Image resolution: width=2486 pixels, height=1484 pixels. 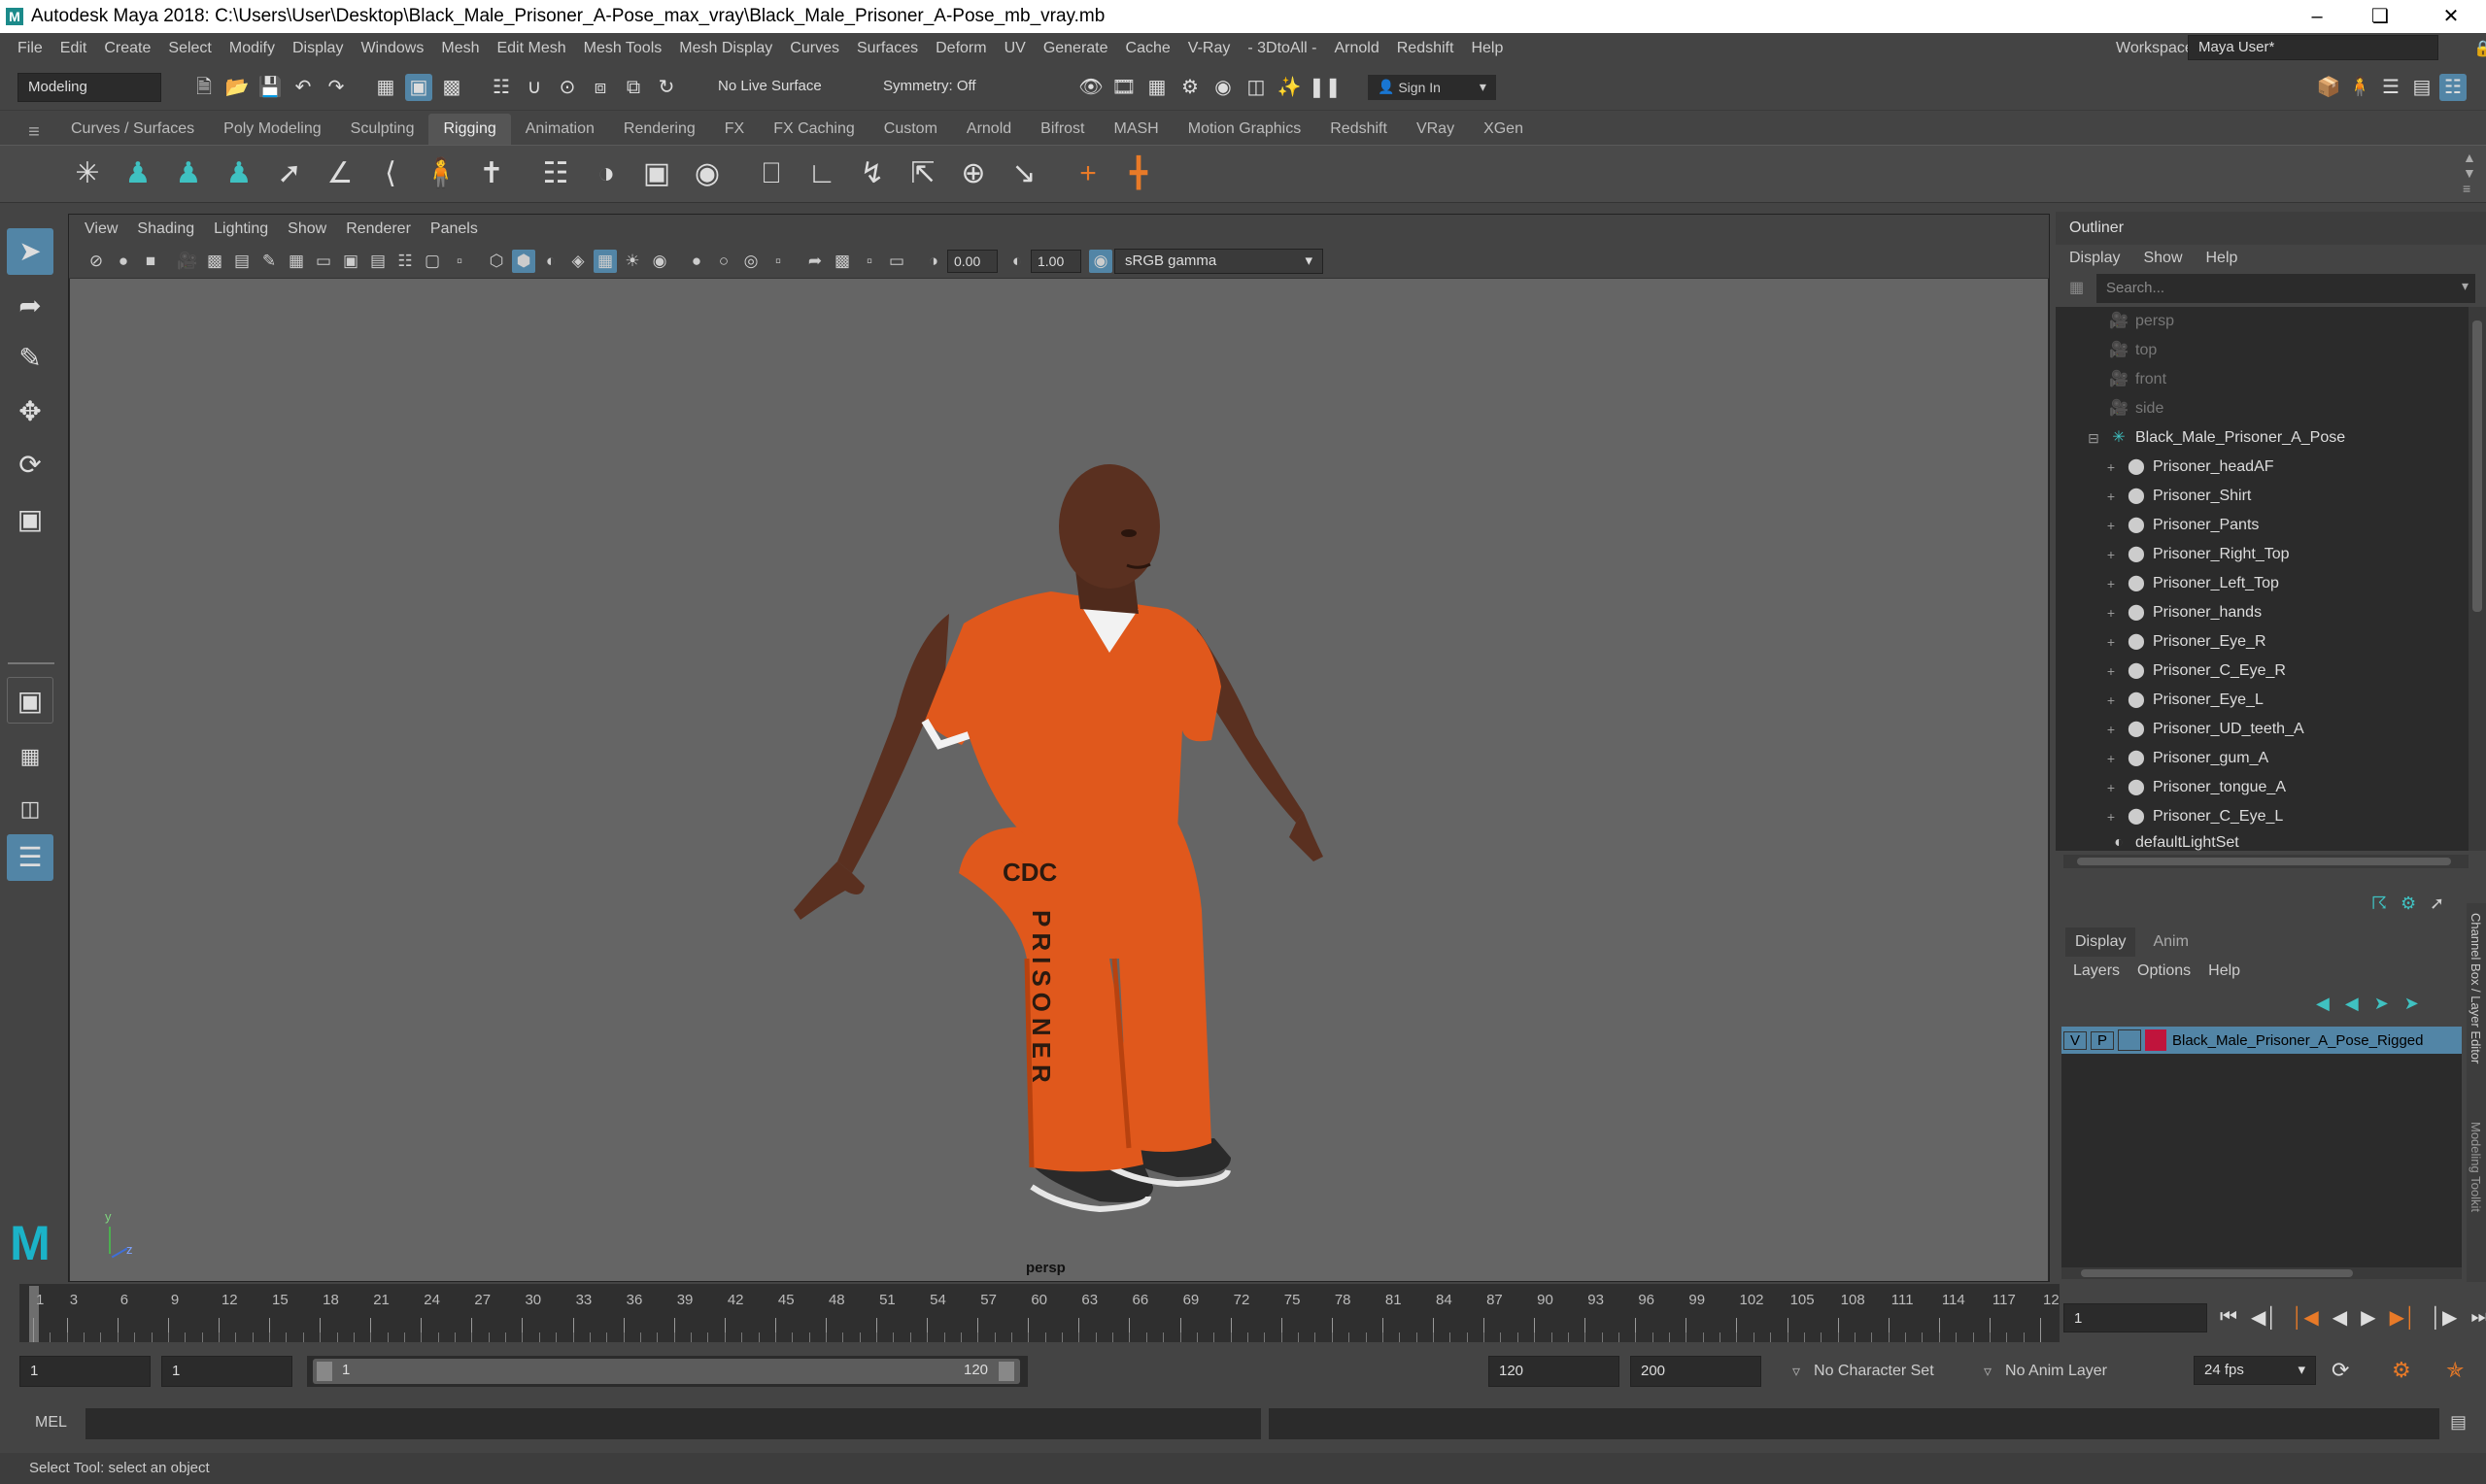 I want to click on orient-constraint-icon: ↯, so click(x=872, y=173).